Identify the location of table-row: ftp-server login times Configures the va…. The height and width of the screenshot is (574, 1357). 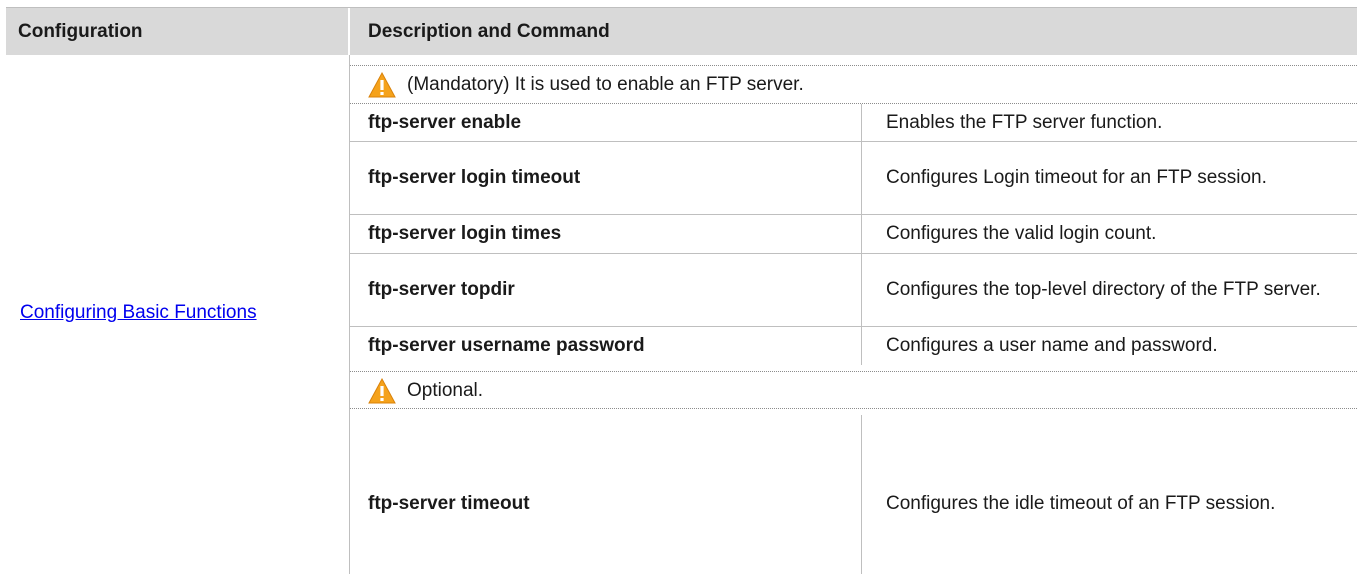
(853, 234).